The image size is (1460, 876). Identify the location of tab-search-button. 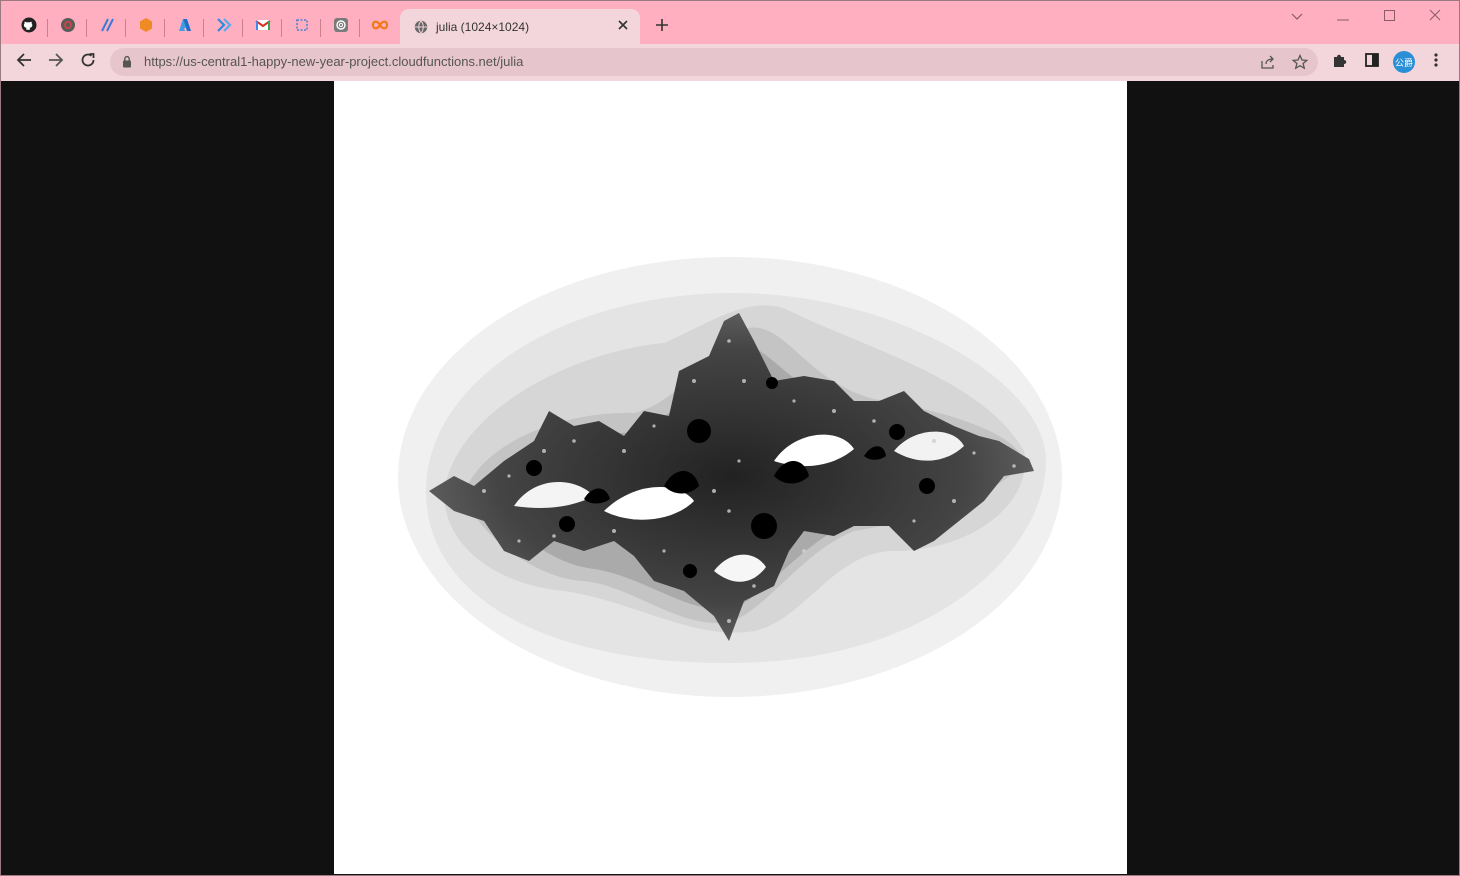
(1297, 17).